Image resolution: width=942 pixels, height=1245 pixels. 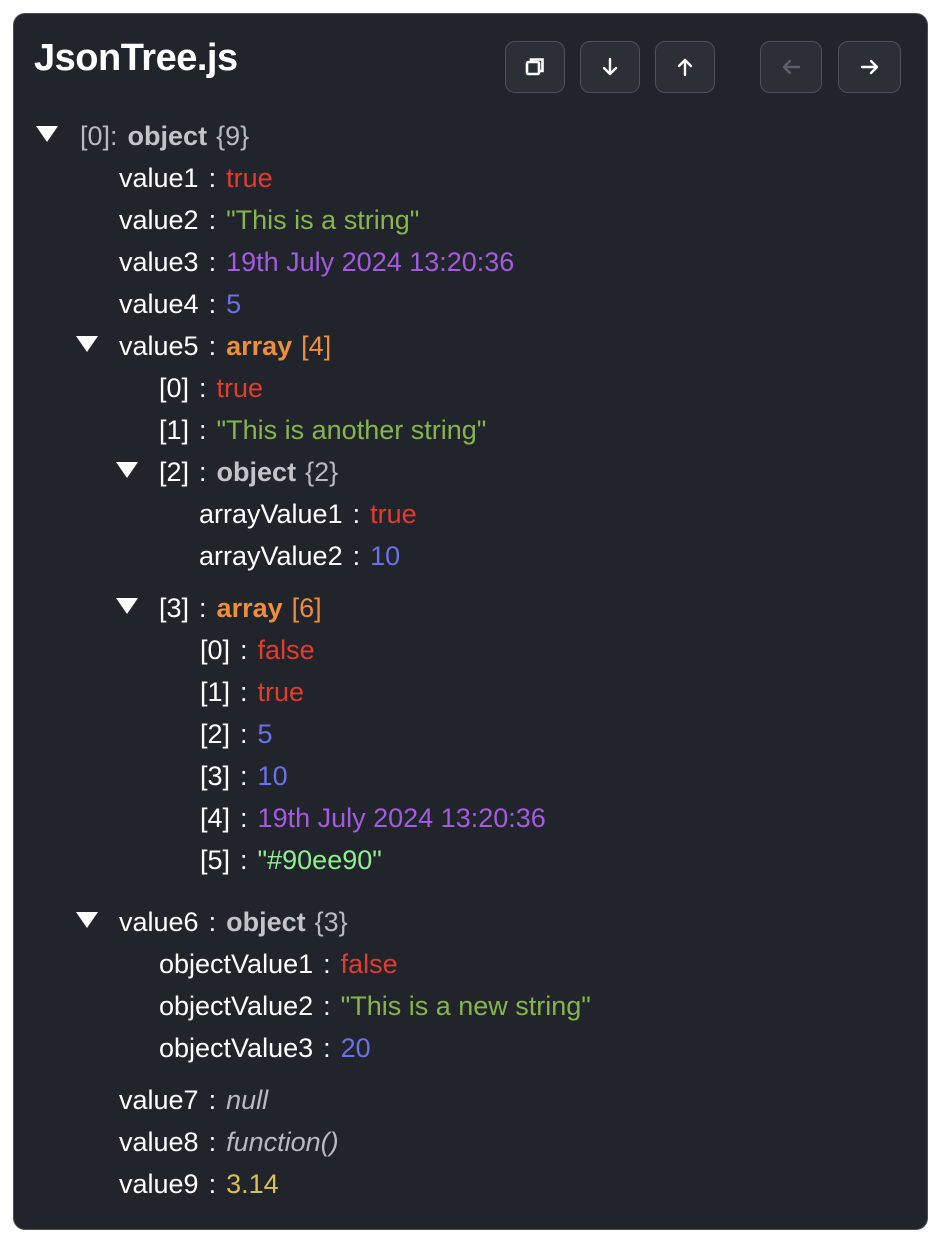 What do you see at coordinates (159, 1141) in the screenshot?
I see `node-key: value8` at bounding box center [159, 1141].